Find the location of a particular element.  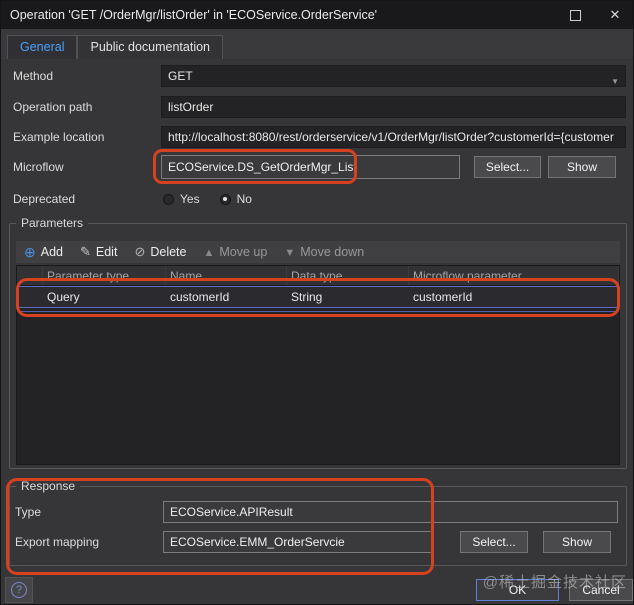

add-button-label: Add is located at coordinates (51, 252).